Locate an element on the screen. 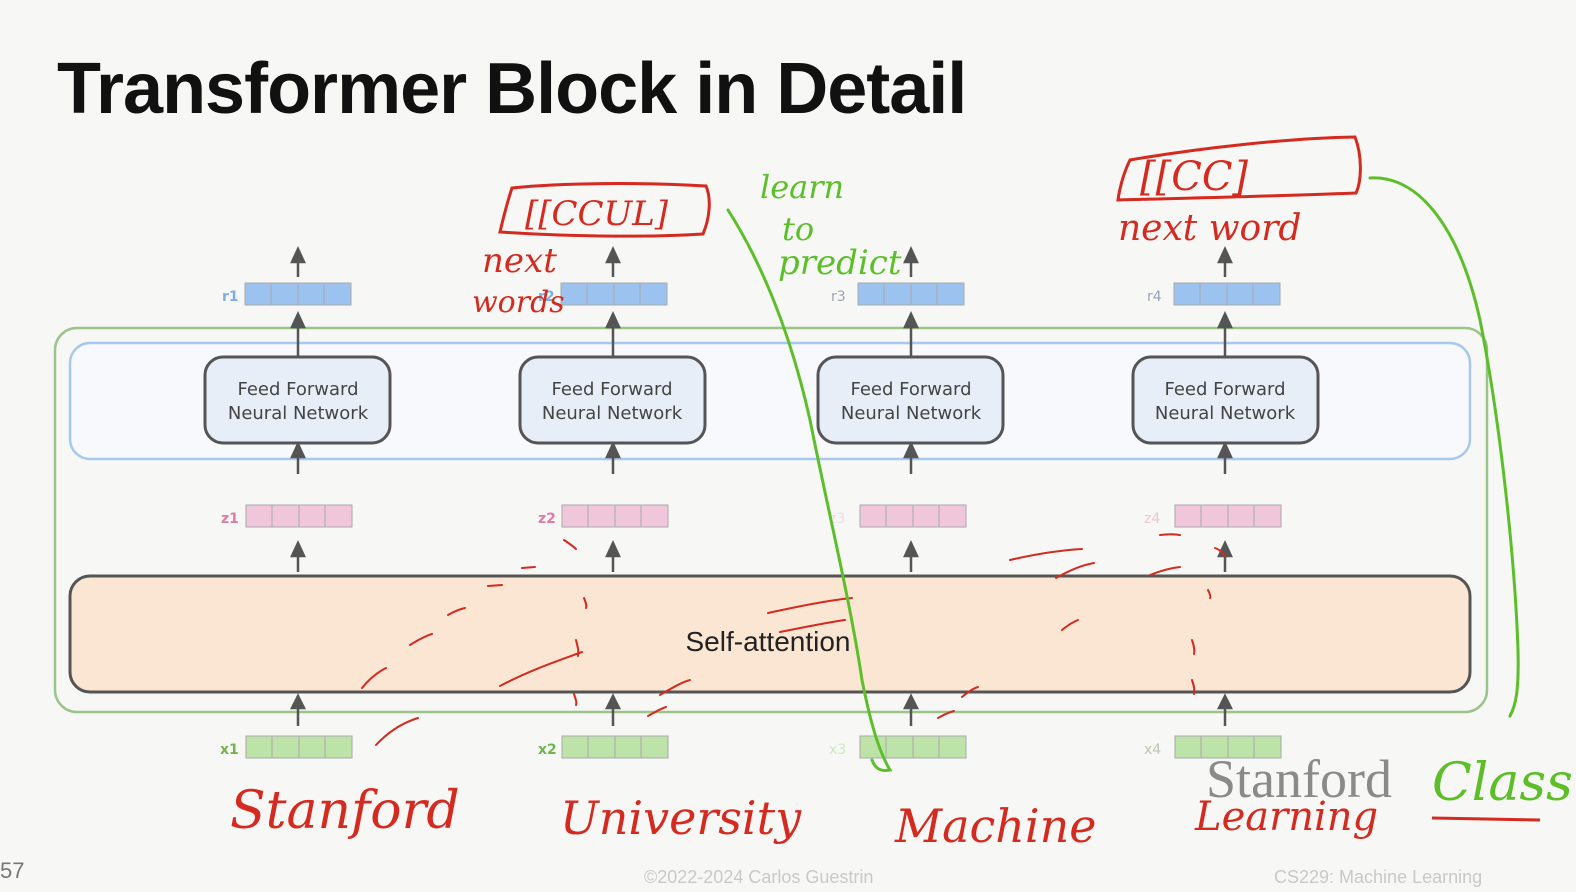 This screenshot has width=1576, height=892. footer-course: CS229: Machine Learning is located at coordinates (1378, 877).